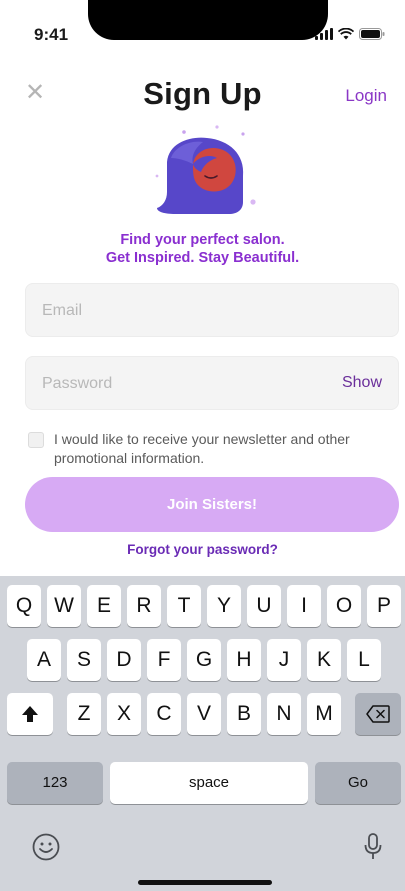  What do you see at coordinates (205, 882) in the screenshot?
I see `home-indicator` at bounding box center [205, 882].